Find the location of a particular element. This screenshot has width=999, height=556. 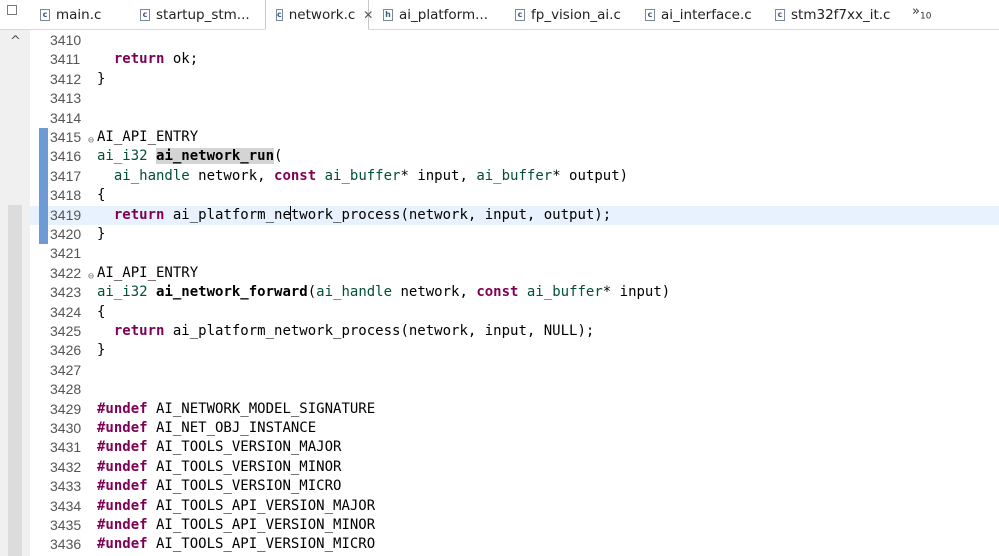

side-scrollbar is located at coordinates (15, 380).